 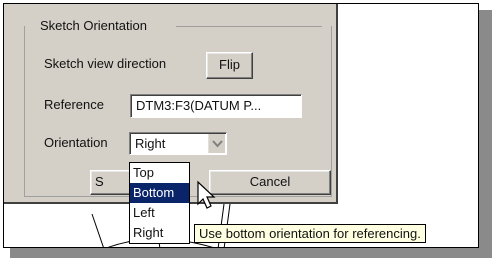 I want to click on option-bottom: Bottom, so click(x=159, y=193).